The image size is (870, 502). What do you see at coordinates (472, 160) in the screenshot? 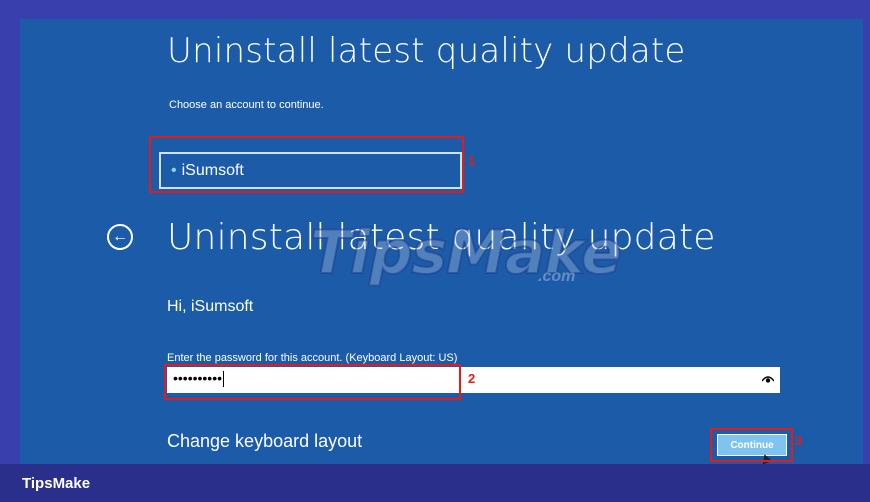
I see `annotation-number-1: 1` at bounding box center [472, 160].